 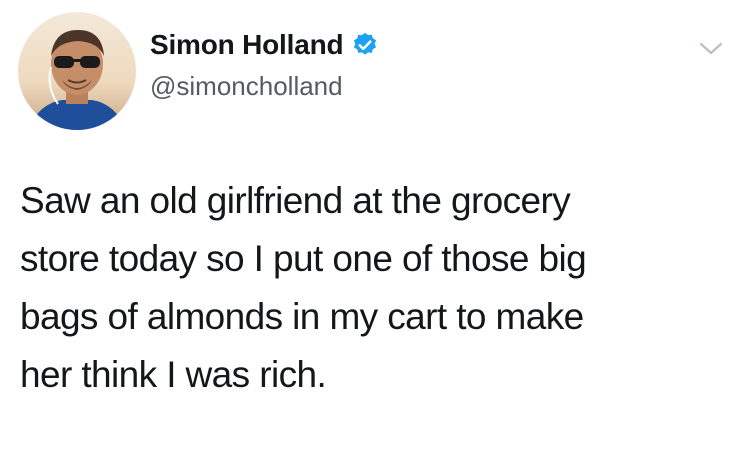 What do you see at coordinates (247, 45) in the screenshot?
I see `author-display-name: Simon Holland` at bounding box center [247, 45].